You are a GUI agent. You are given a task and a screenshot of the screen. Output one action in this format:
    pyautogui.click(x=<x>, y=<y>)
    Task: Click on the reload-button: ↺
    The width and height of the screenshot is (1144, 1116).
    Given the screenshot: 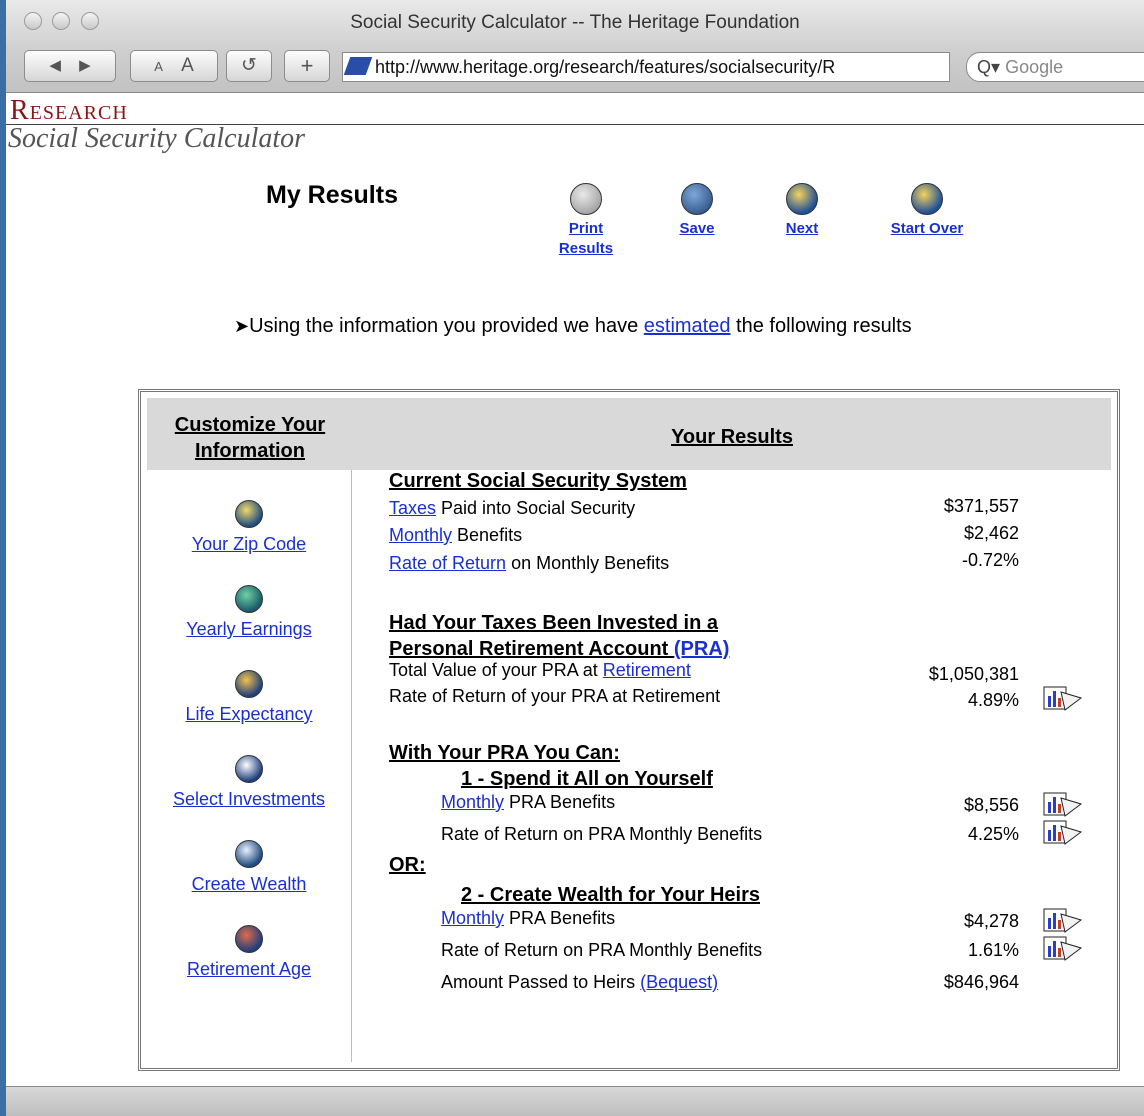 What is the action you would take?
    pyautogui.click(x=249, y=66)
    